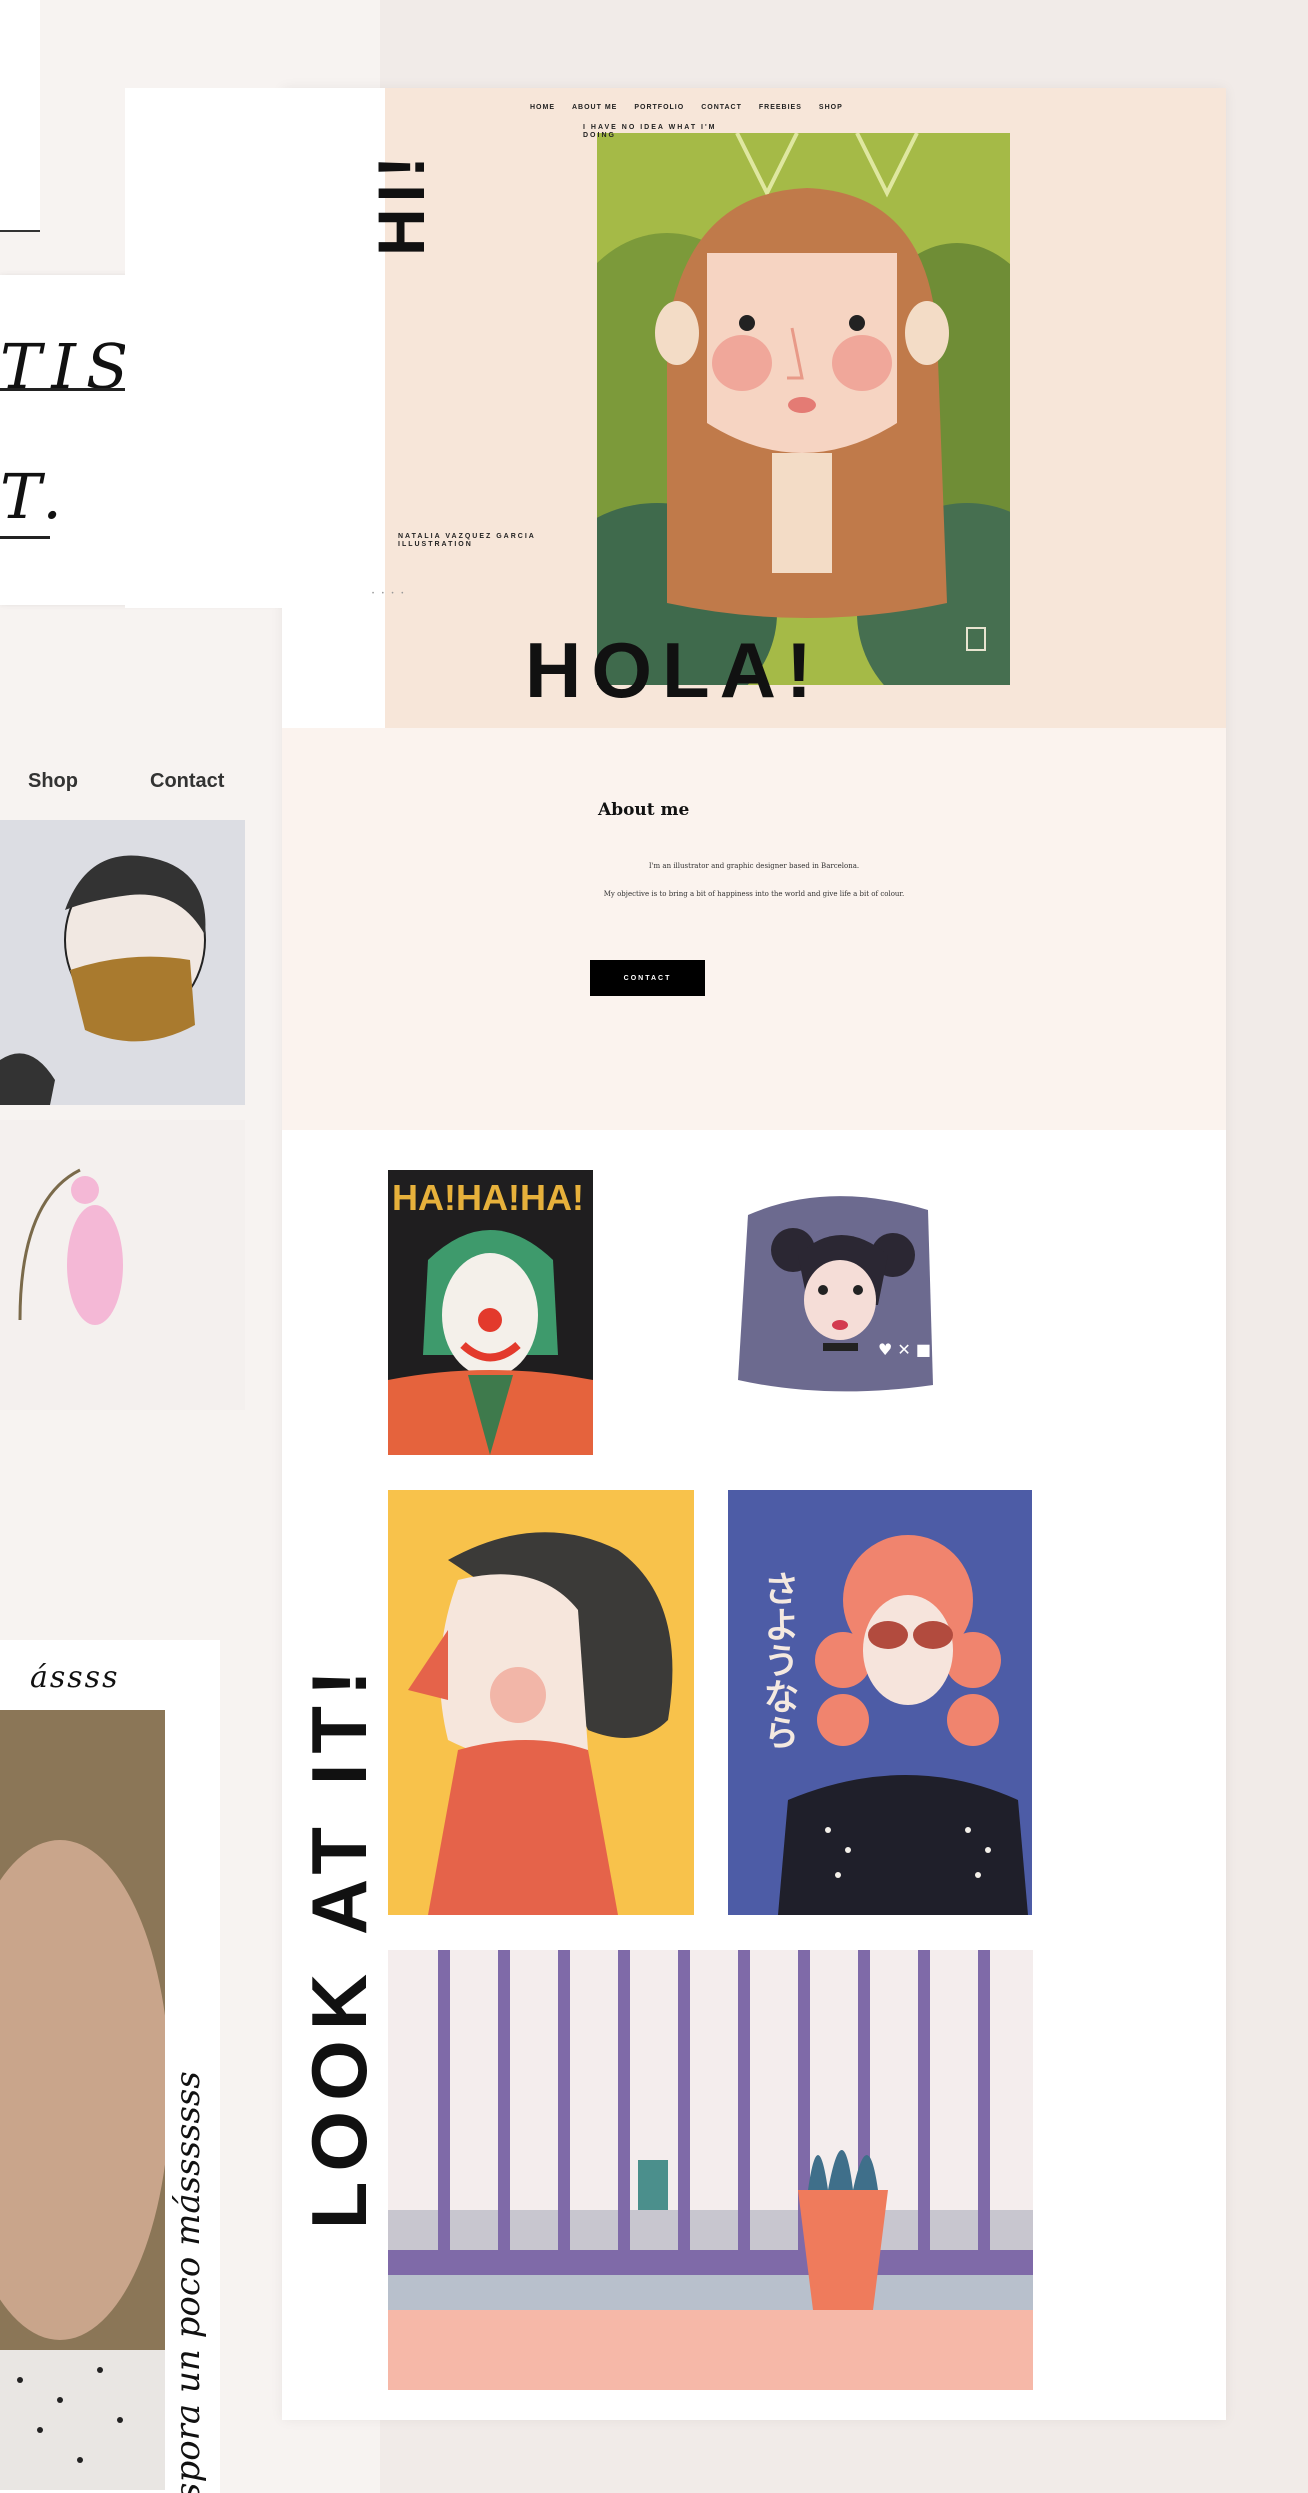 The height and width of the screenshot is (2493, 1308). Describe the element at coordinates (710, 2170) in the screenshot. I see `portfolio-window-plant` at that location.